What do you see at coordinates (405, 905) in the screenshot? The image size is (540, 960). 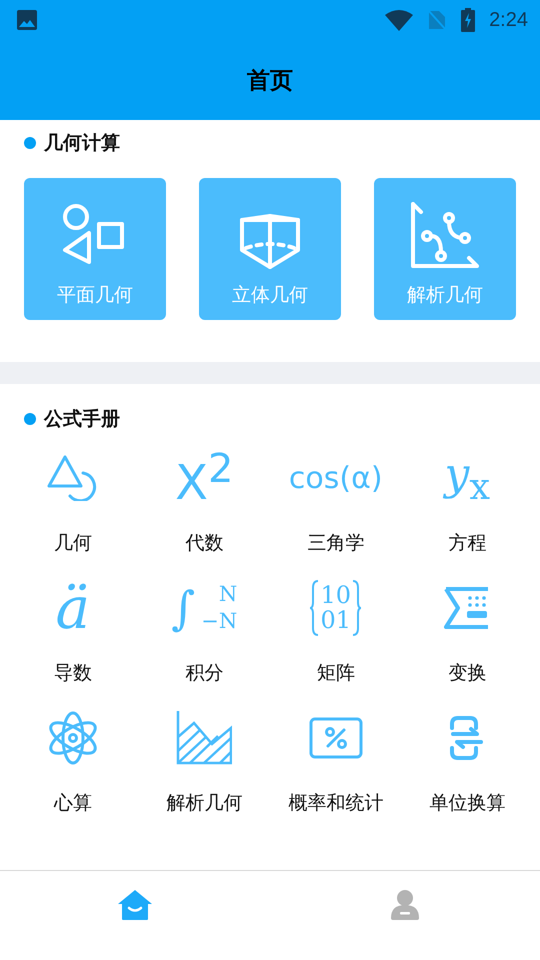 I see `profile-icon` at bounding box center [405, 905].